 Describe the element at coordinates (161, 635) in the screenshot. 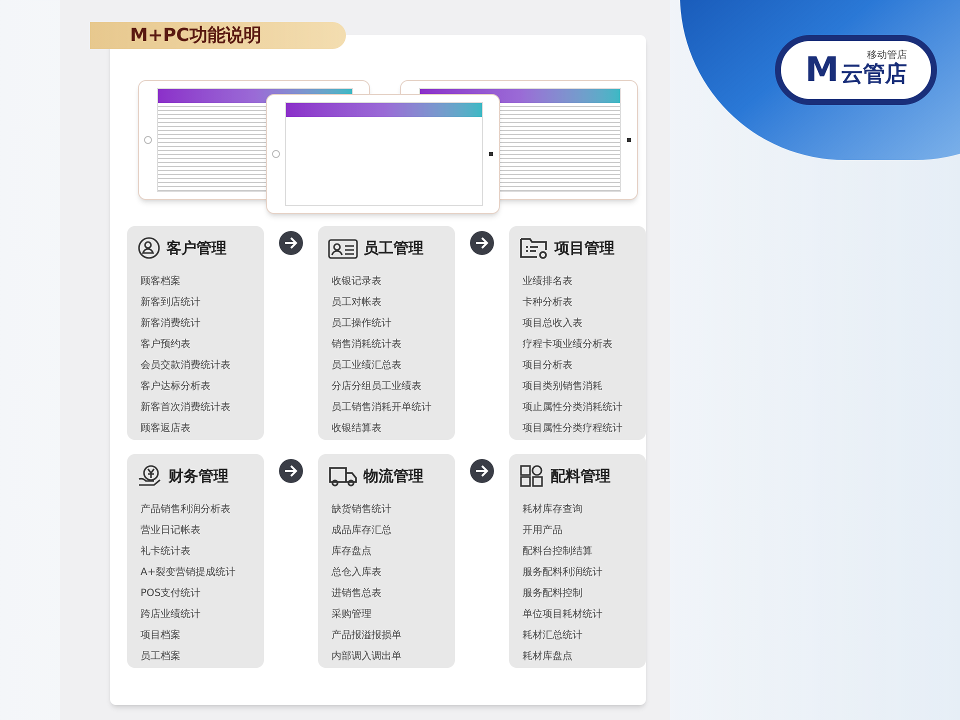

I see `report-item: 项目档案` at that location.